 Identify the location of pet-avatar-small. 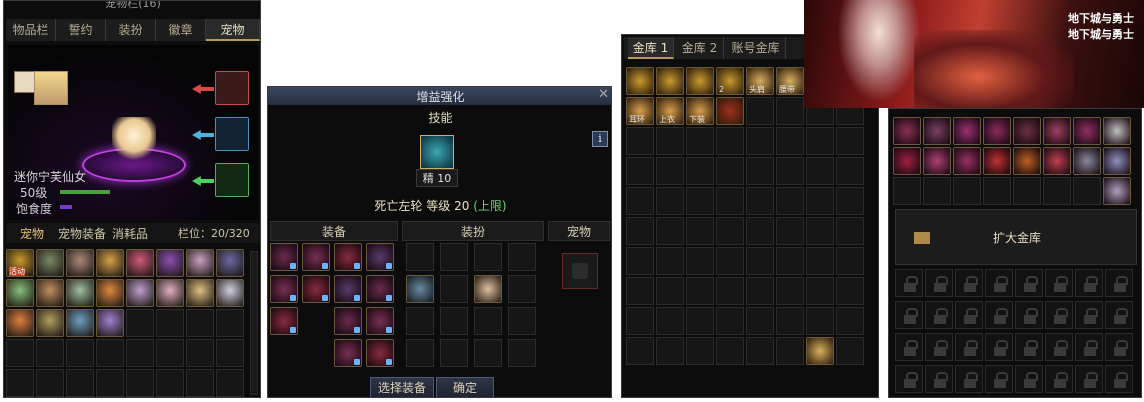
(25, 82).